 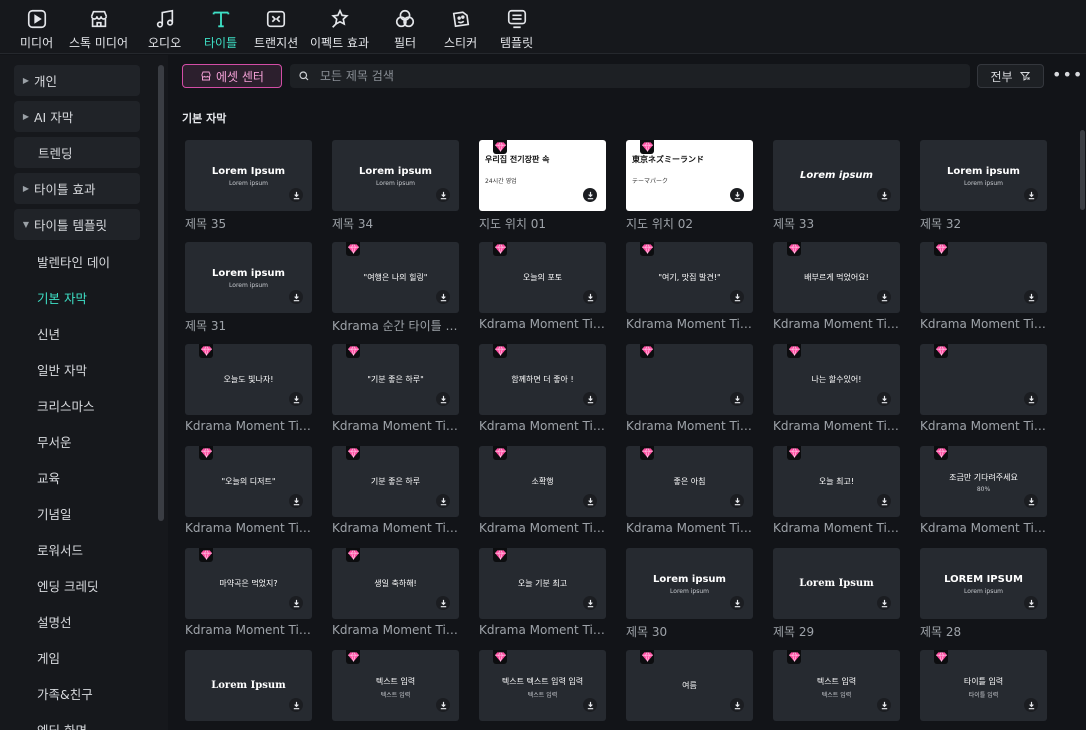 I want to click on toolbar-media: 미디어, so click(x=36, y=29).